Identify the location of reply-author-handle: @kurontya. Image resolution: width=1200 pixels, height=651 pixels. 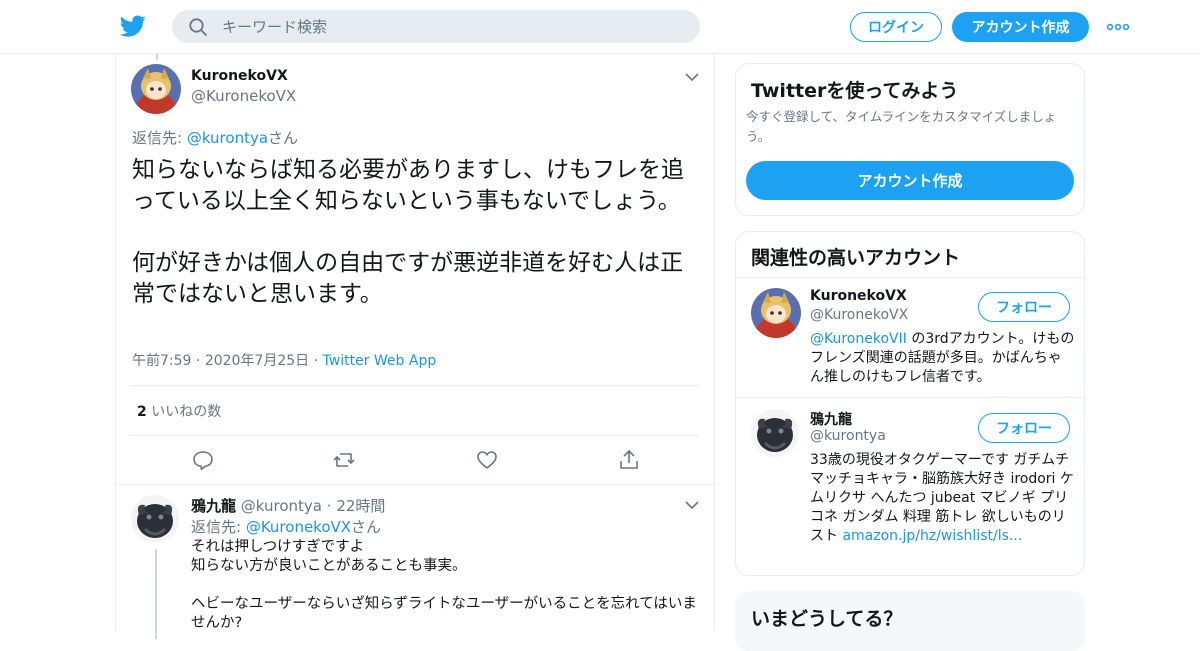
(281, 506).